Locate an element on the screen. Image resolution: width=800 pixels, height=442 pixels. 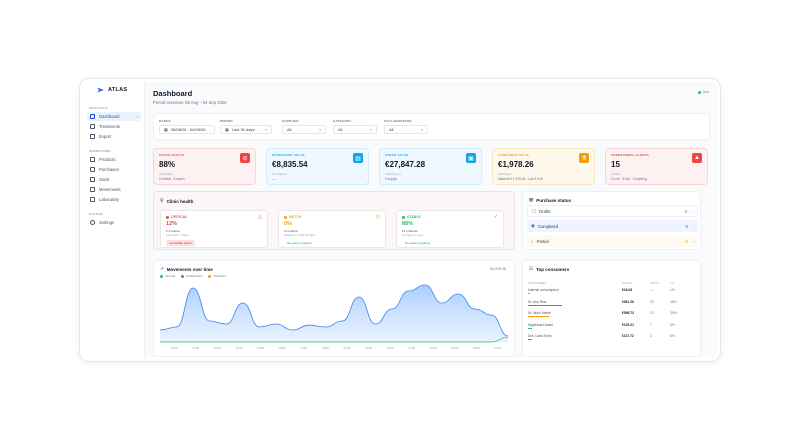
health-label-text: CRITICAL is located at coordinates (179, 217).